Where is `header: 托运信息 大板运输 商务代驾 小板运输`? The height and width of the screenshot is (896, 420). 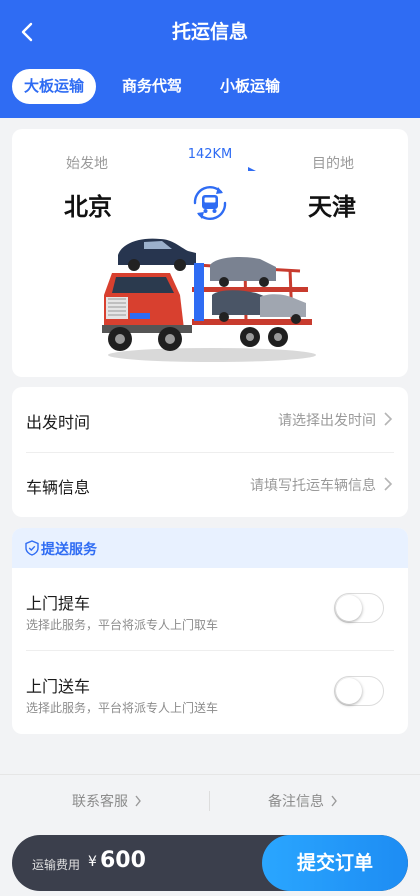 header: 托运信息 大板运输 商务代驾 小板运输 is located at coordinates (210, 59).